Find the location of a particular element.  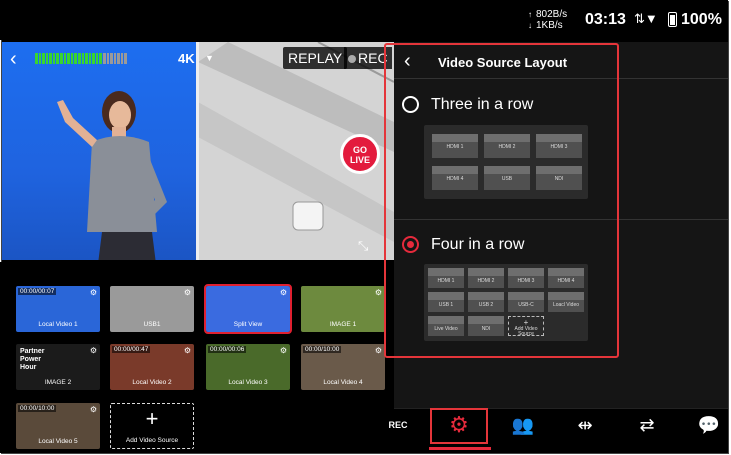

add-video-source-button: + Add Video Source is located at coordinates (152, 426).